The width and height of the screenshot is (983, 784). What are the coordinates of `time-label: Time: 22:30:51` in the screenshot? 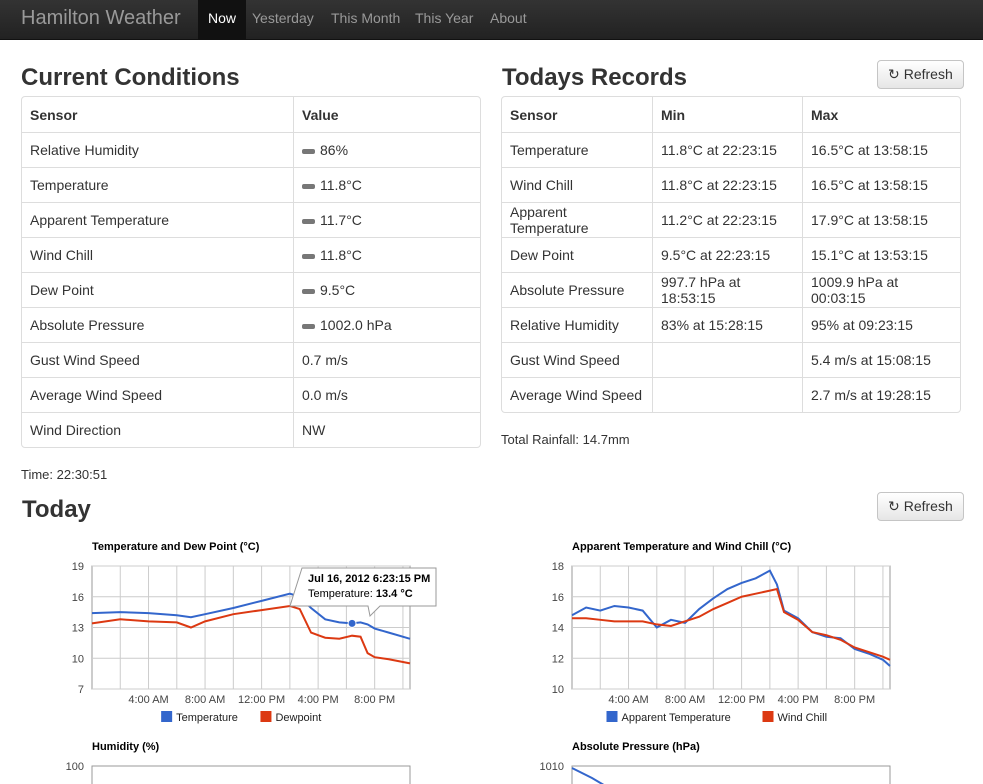 It's located at (64, 474).